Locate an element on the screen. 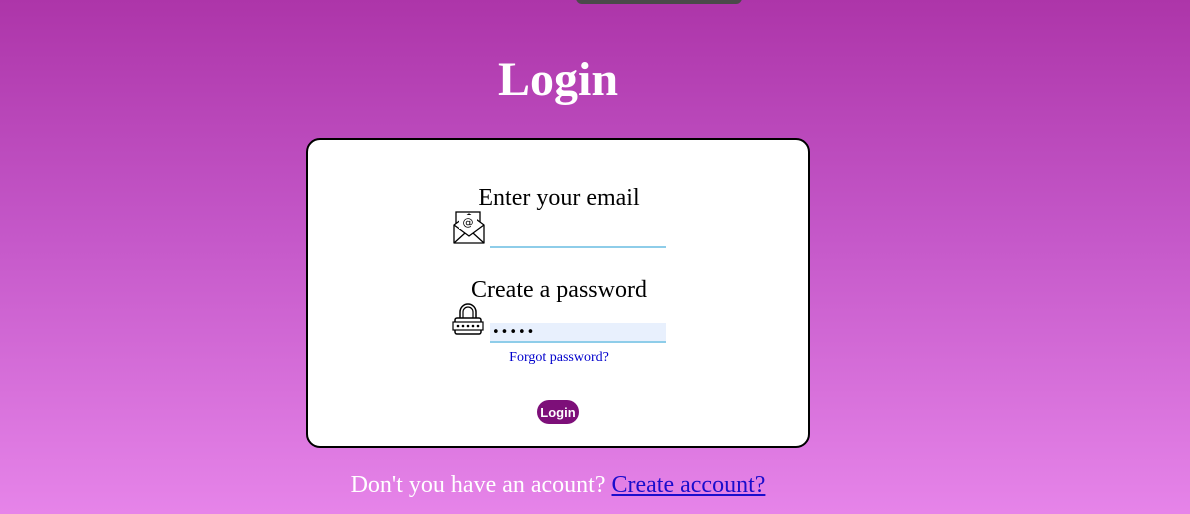  password-input is located at coordinates (578, 333).